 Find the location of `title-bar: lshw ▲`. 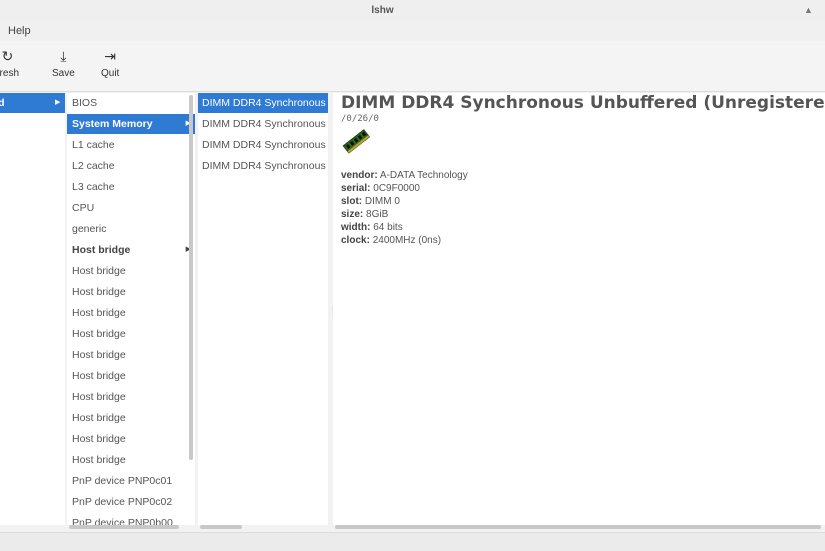

title-bar: lshw ▲ is located at coordinates (412, 11).